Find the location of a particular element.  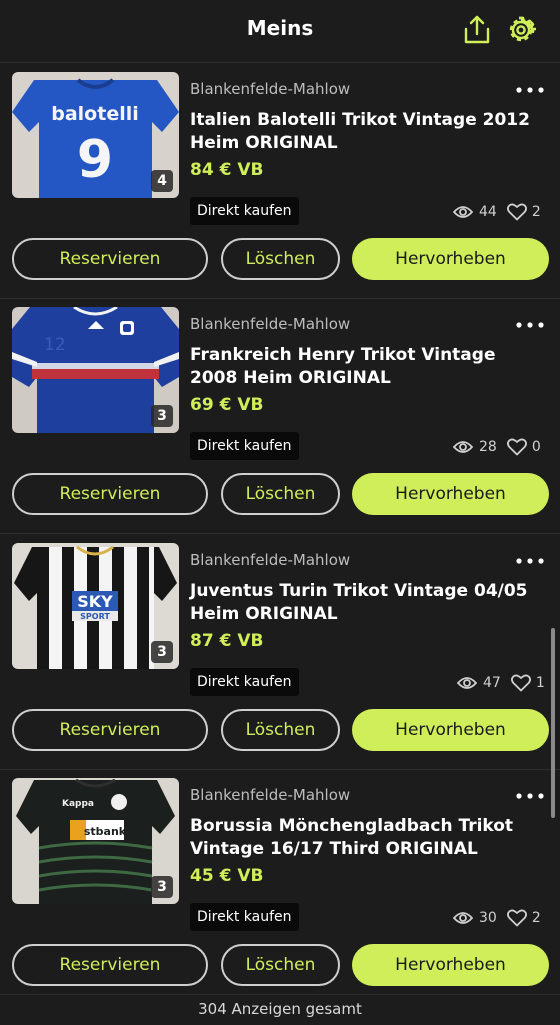

total-listings-footer: 304 Anzeigen gesamt is located at coordinates (280, 1009).